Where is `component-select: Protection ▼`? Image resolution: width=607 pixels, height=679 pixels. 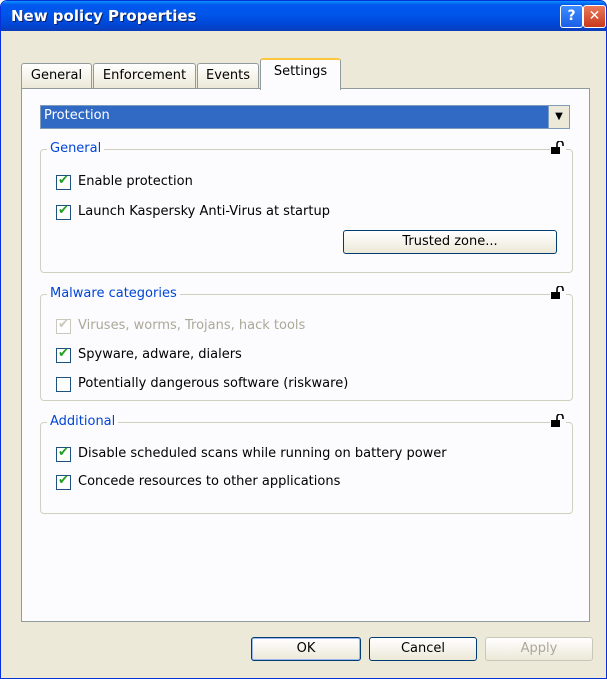
component-select: Protection ▼ is located at coordinates (305, 117).